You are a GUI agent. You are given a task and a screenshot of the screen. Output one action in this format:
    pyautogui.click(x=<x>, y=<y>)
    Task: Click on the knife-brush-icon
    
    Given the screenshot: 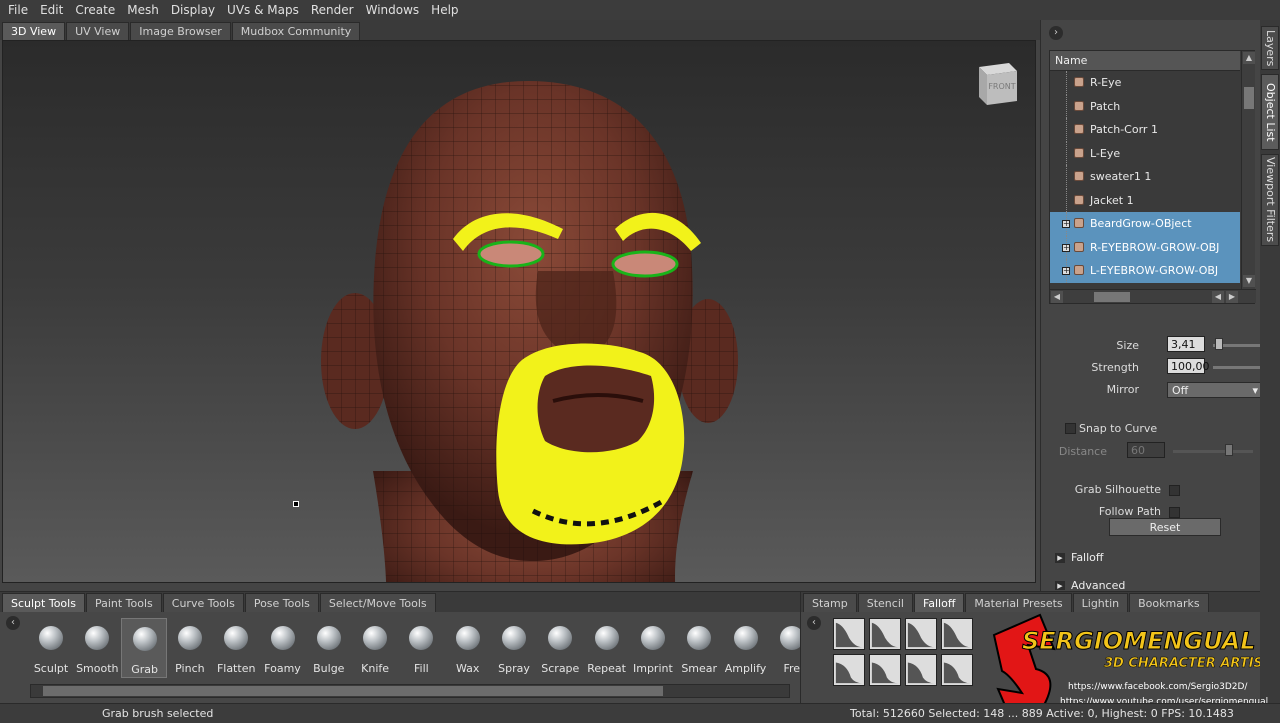 What is the action you would take?
    pyautogui.click(x=375, y=638)
    